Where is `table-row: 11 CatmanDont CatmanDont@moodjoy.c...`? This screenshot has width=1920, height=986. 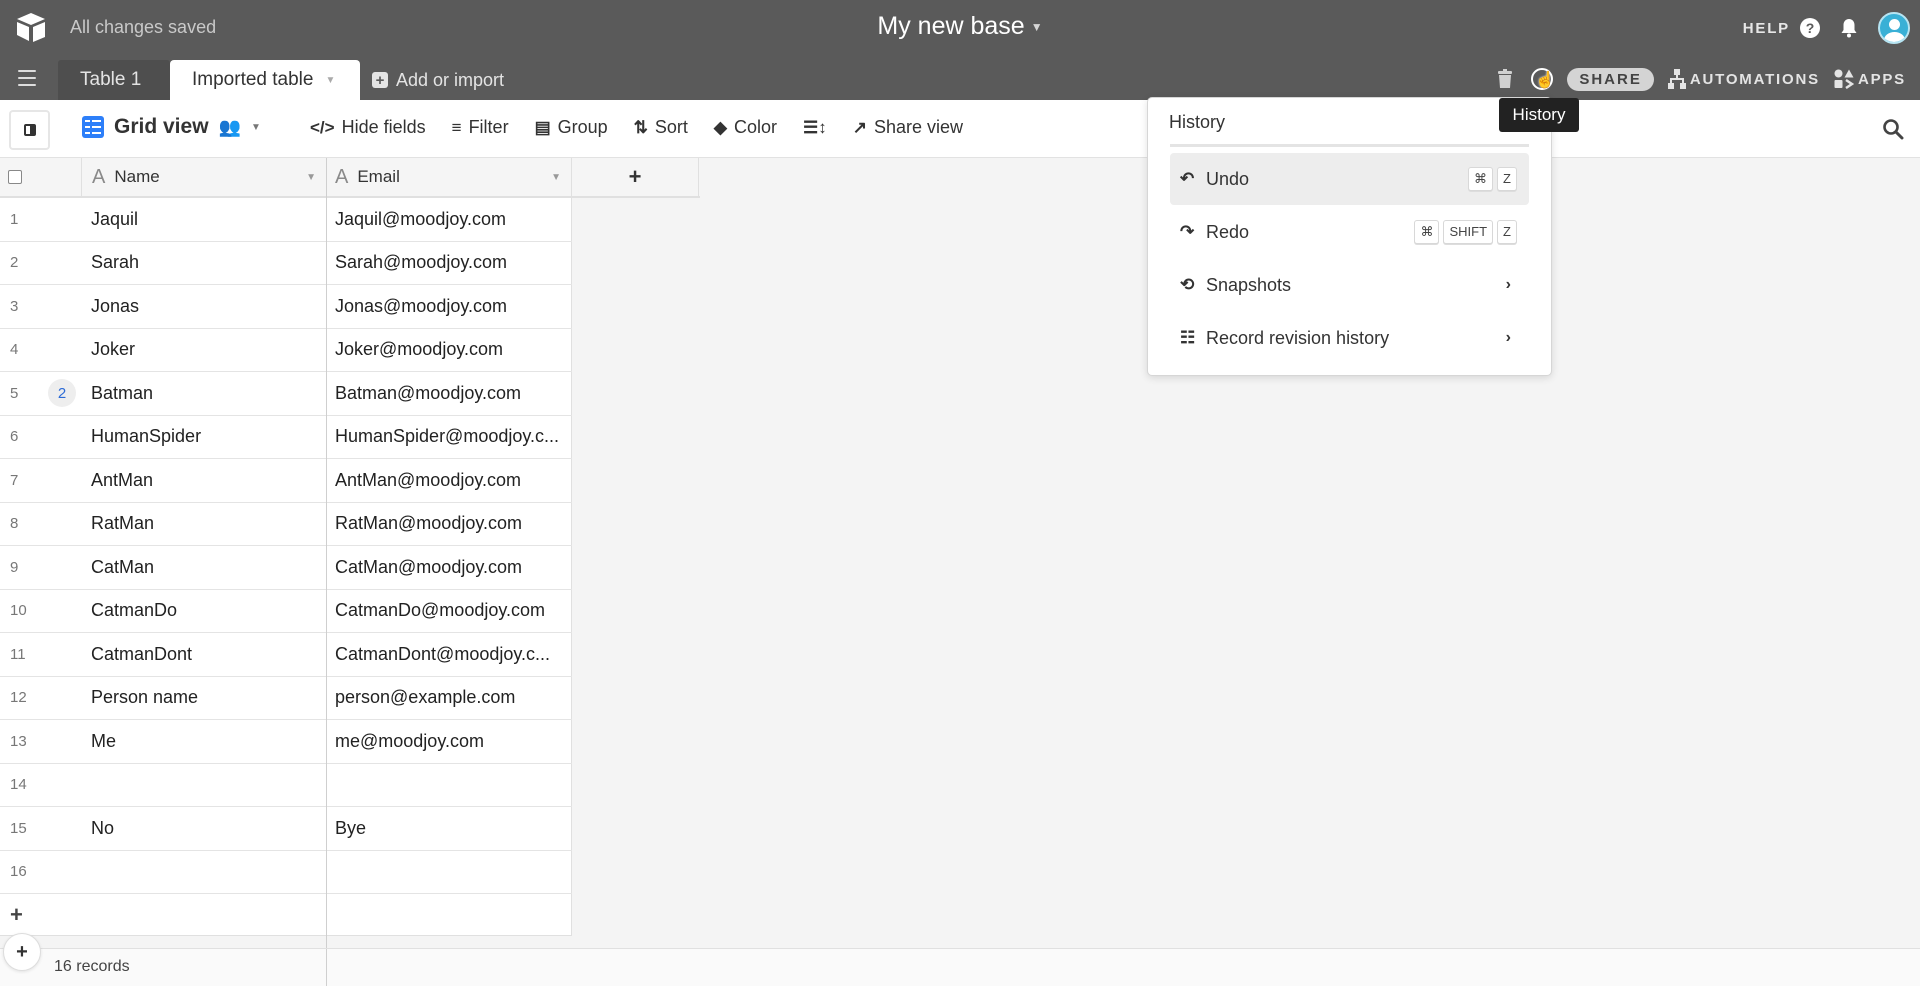 table-row: 11 CatmanDont CatmanDont@moodjoy.c... is located at coordinates (286, 655).